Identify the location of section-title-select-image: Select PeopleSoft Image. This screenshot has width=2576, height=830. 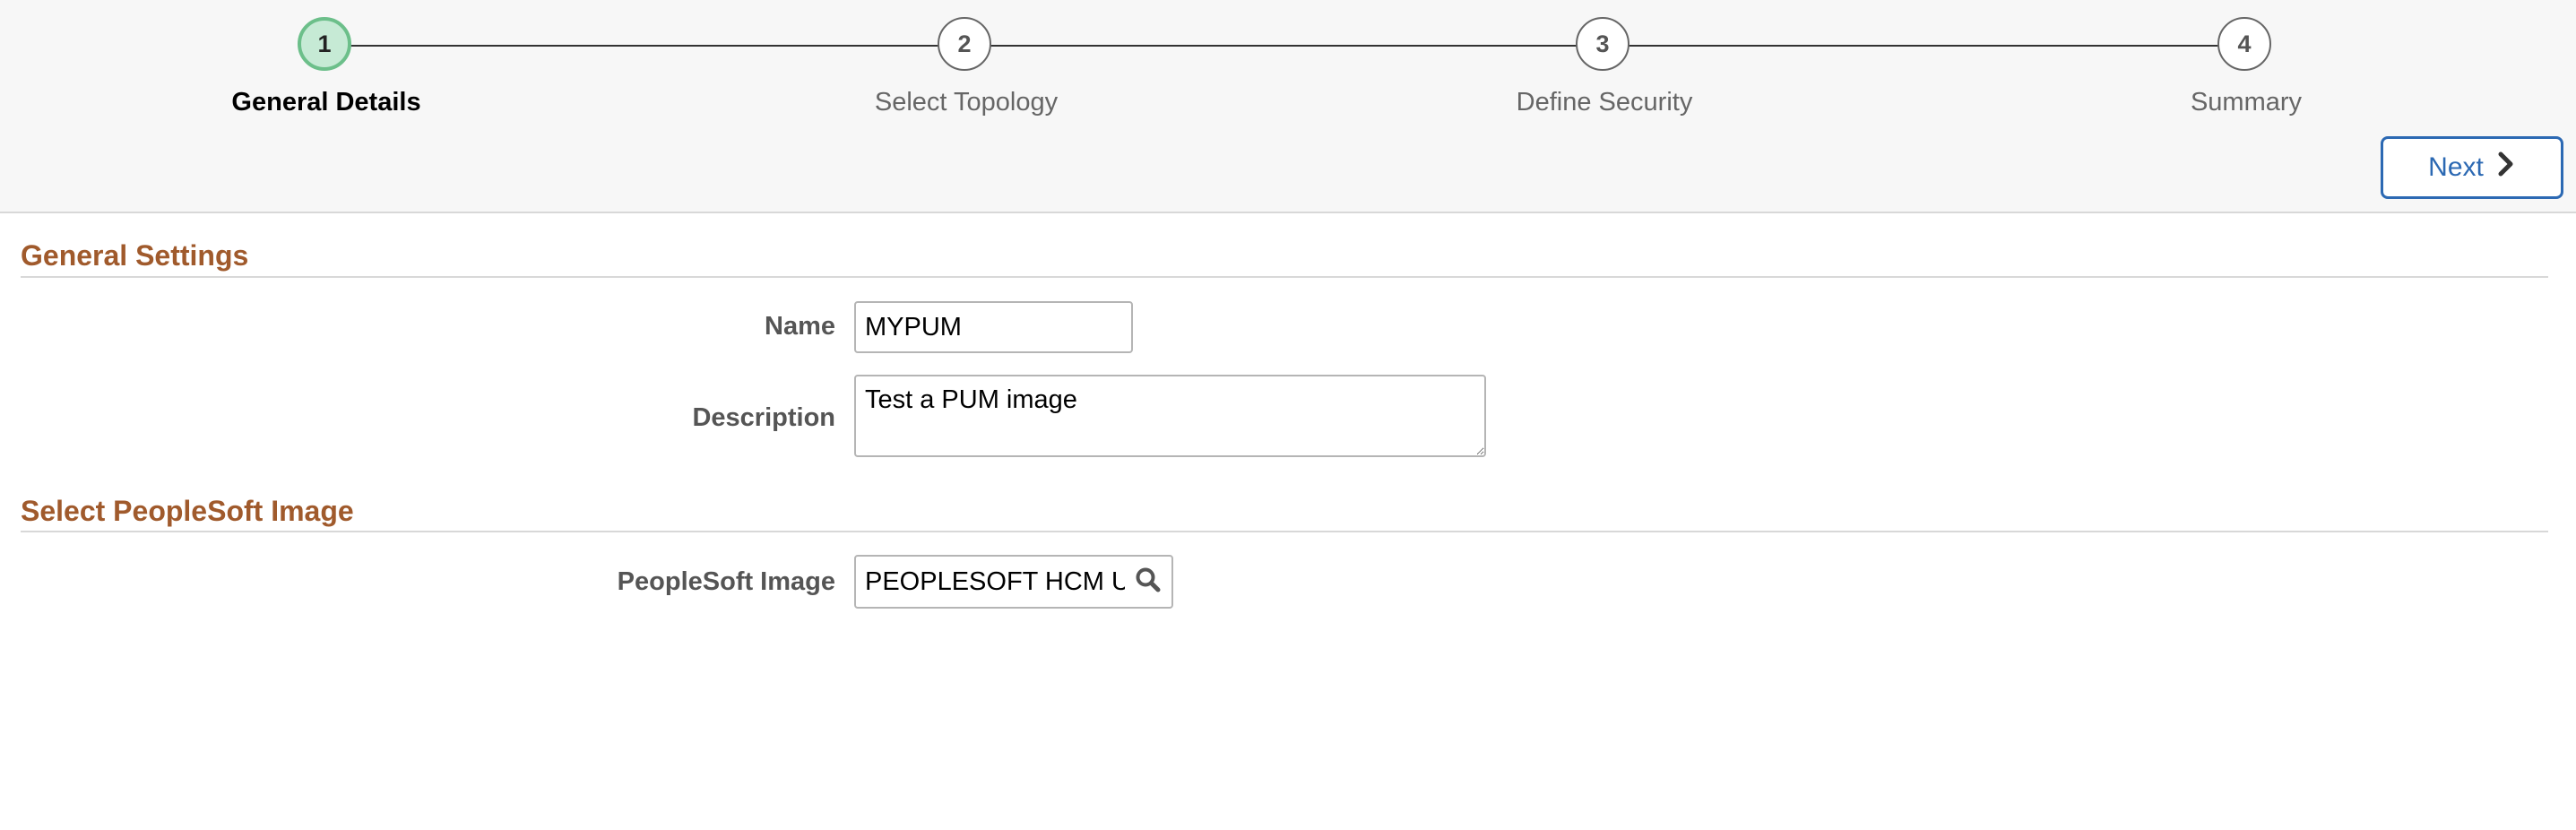
(187, 511).